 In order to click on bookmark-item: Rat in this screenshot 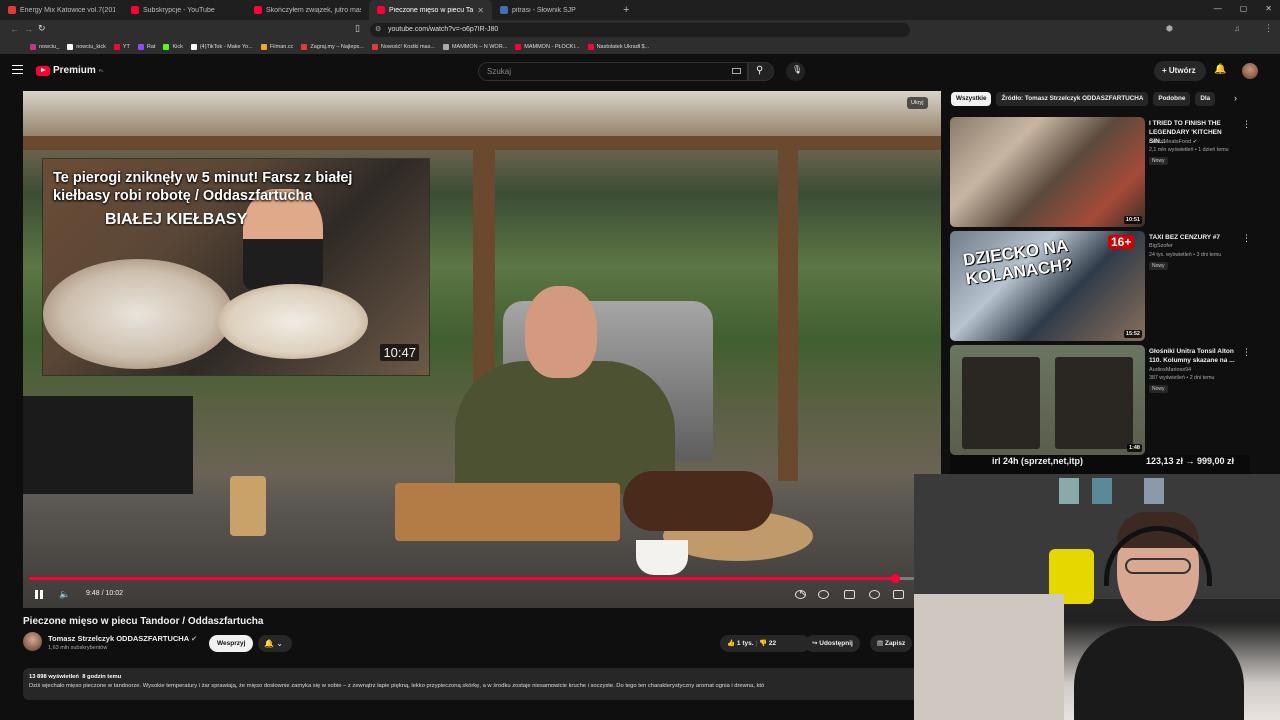, I will do `click(146, 47)`.